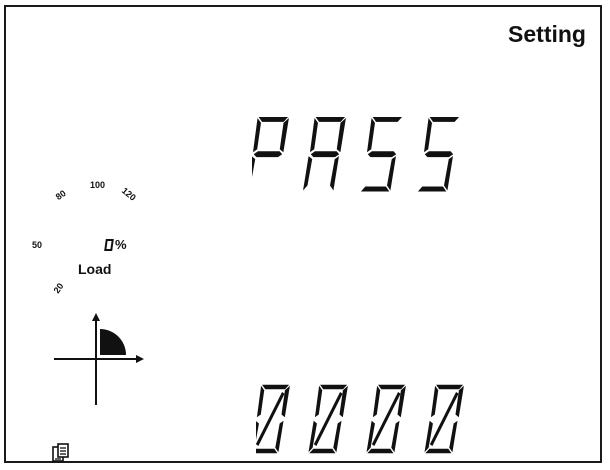 This screenshot has height=470, width=610. Describe the element at coordinates (95, 269) in the screenshot. I see `load-label: Load` at that location.